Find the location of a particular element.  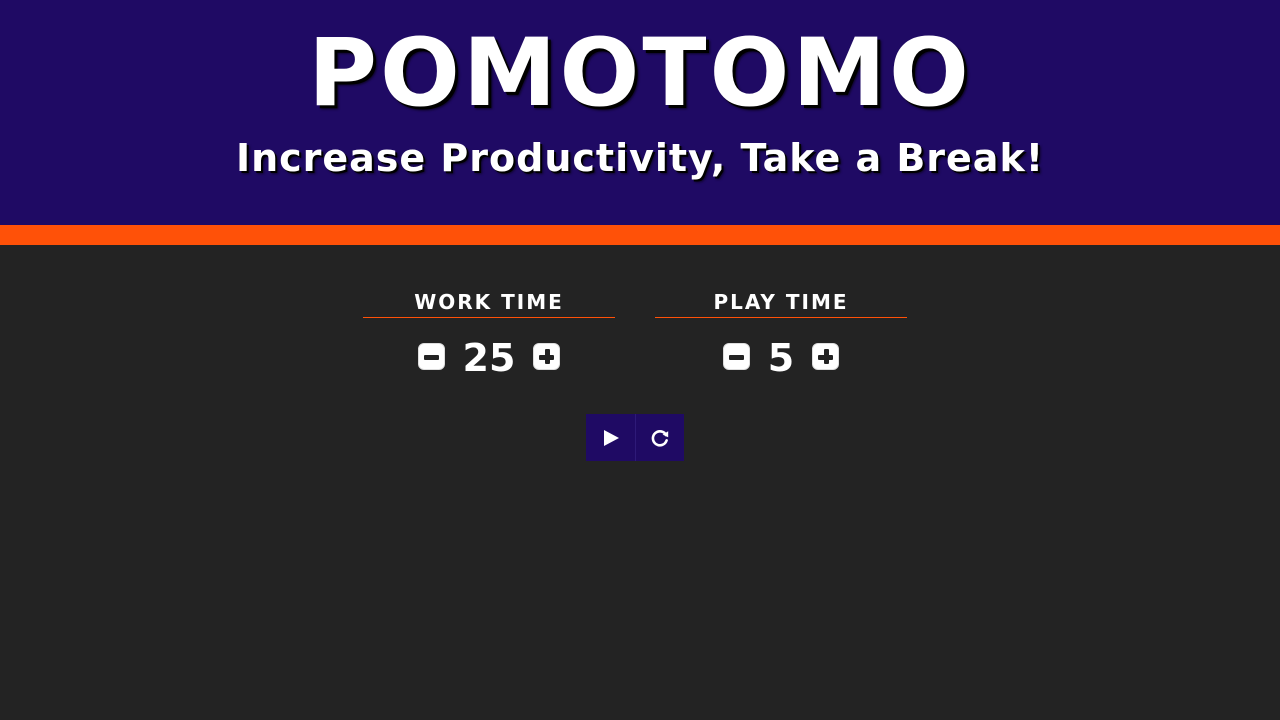

play-time-setting: PLAY TIME 5 is located at coordinates (781, 335).